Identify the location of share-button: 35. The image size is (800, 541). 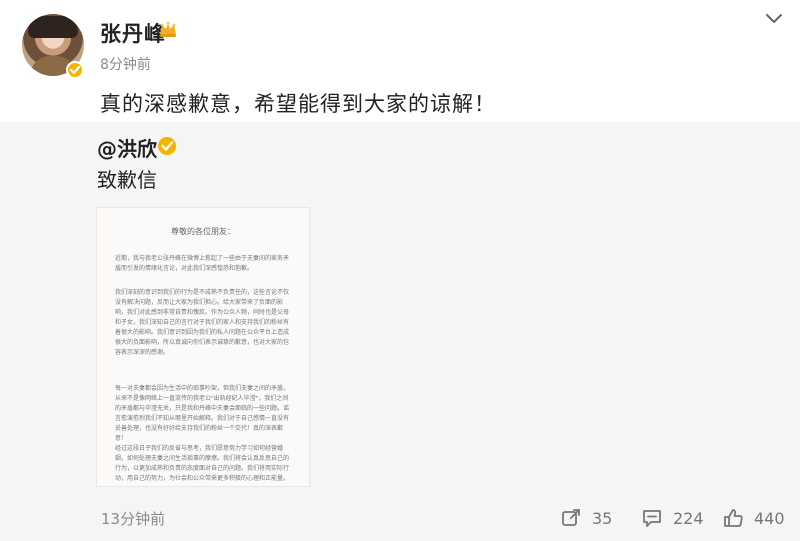
(586, 518).